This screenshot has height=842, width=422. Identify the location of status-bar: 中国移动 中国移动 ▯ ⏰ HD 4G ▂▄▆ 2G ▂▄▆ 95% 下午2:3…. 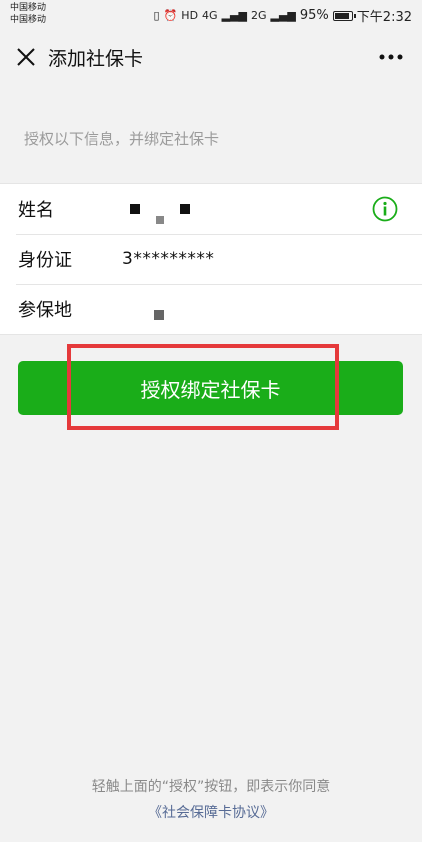
(211, 16).